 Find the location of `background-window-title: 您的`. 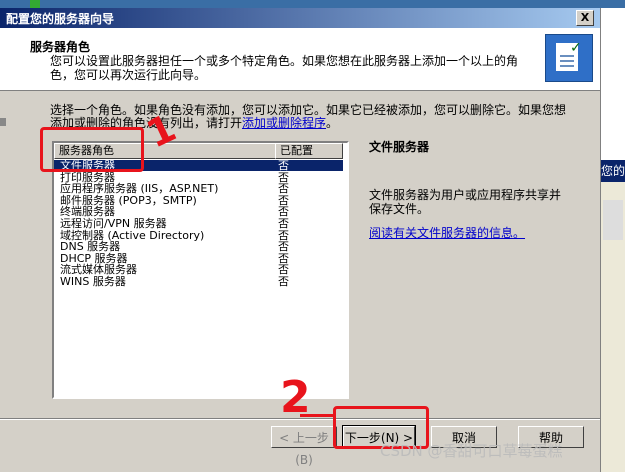

background-window-title: 您的 is located at coordinates (612, 171).